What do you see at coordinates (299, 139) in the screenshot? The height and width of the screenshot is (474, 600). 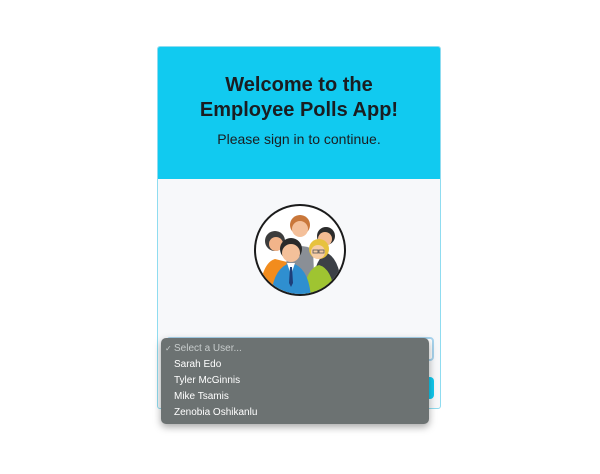 I see `page-subtitle: Please sign in to continue.` at bounding box center [299, 139].